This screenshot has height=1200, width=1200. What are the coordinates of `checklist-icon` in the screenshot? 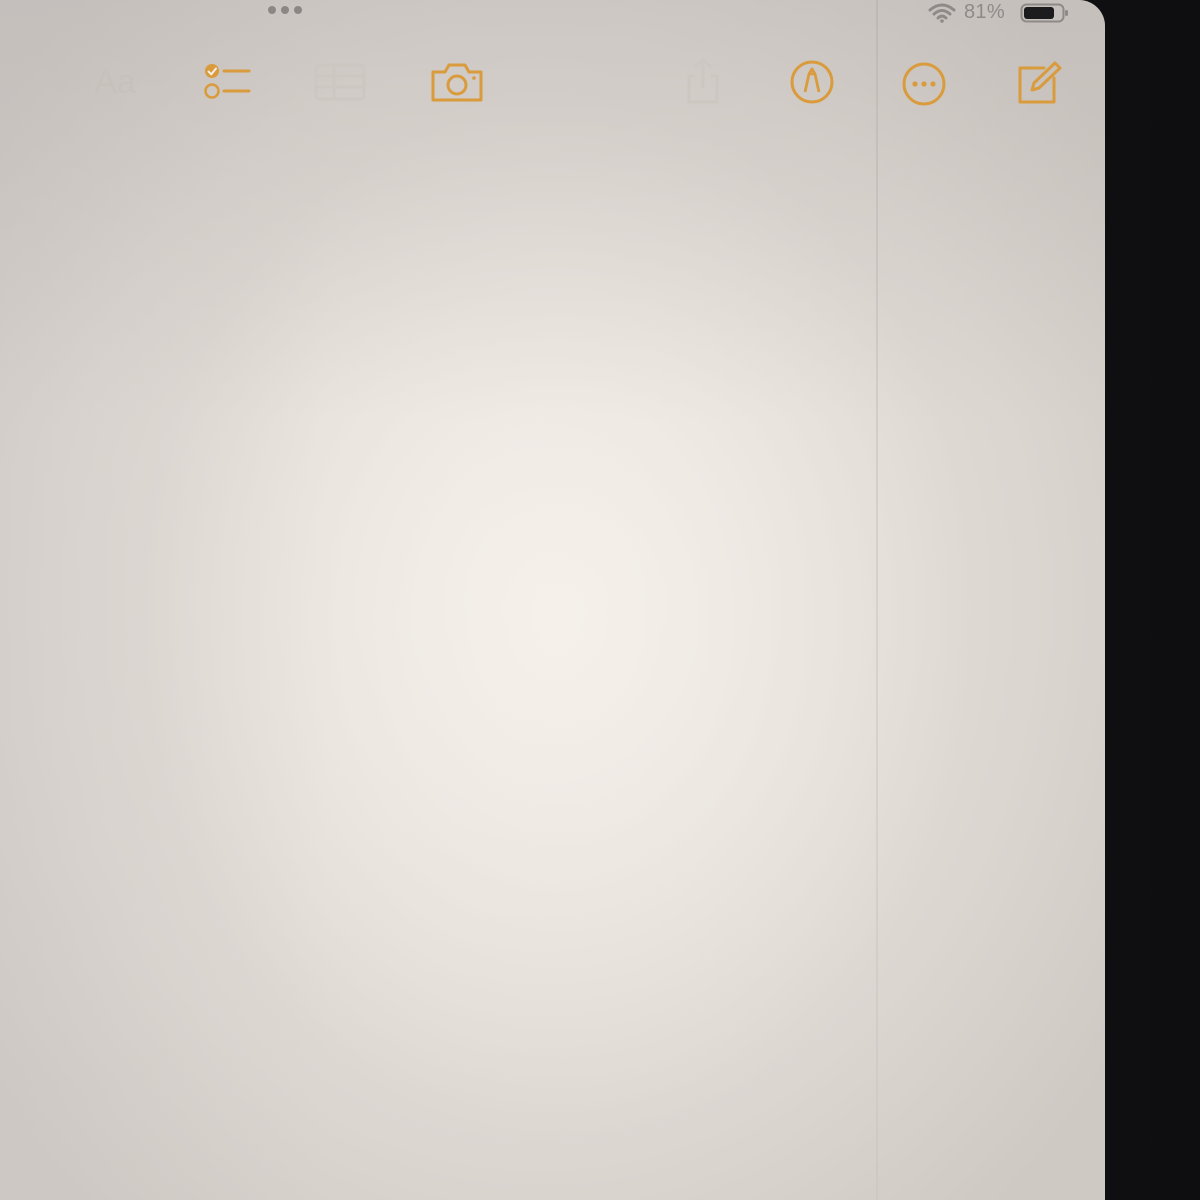 It's located at (228, 82).